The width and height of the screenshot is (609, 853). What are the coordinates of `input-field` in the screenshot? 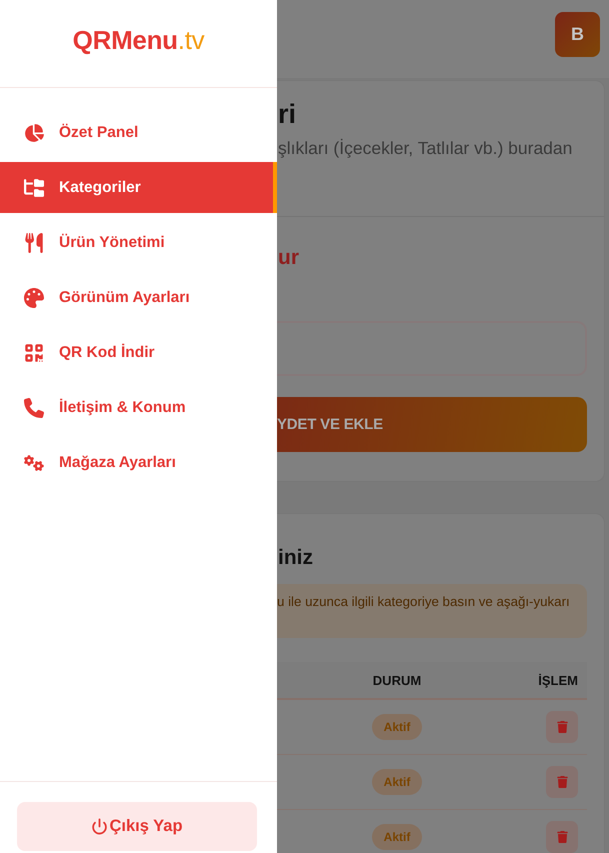 It's located at (432, 348).